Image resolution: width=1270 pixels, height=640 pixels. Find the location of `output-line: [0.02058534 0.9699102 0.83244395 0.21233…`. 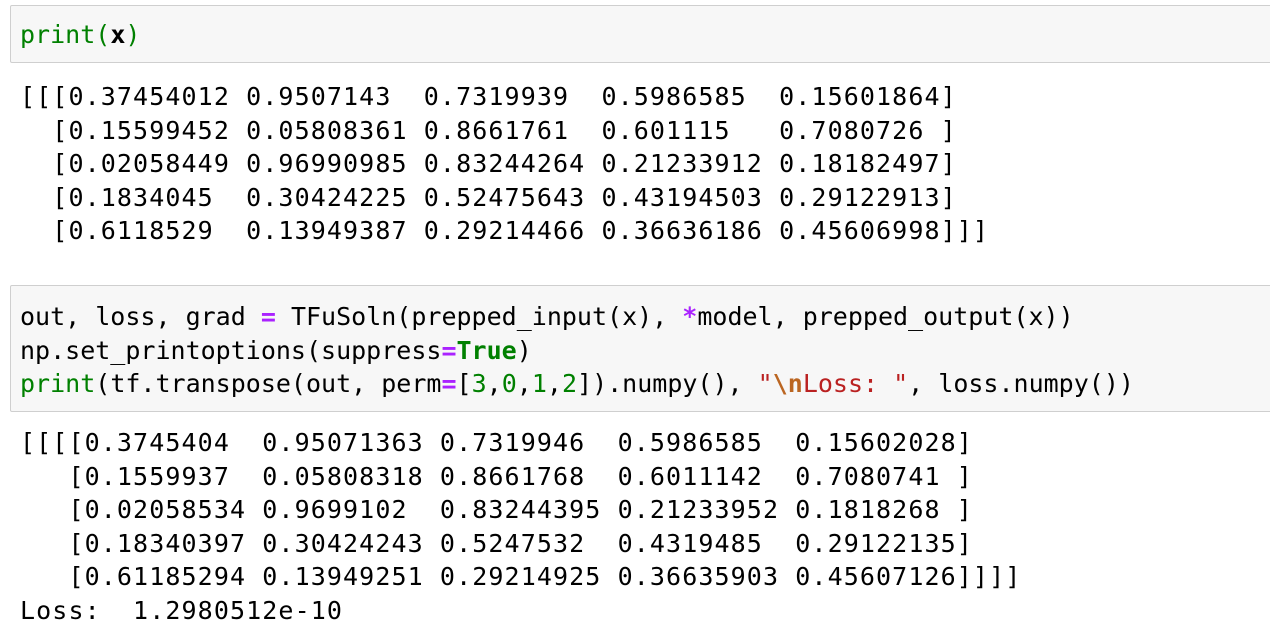

output-line: [0.02058534 0.9699102 0.83244395 0.21233… is located at coordinates (496, 509).